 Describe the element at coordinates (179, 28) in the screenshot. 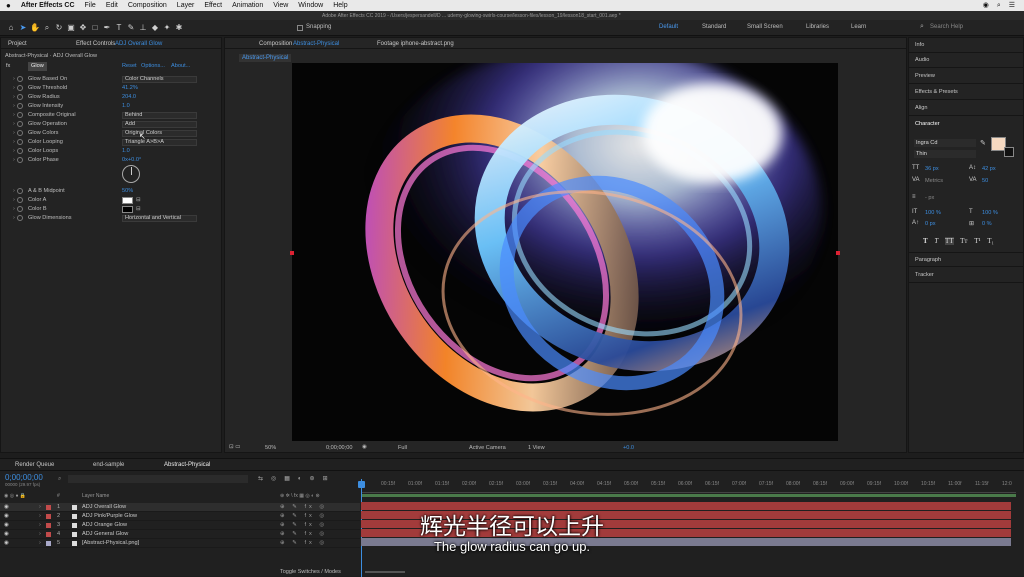

I see `puppet-tool-icon: ✱` at that location.